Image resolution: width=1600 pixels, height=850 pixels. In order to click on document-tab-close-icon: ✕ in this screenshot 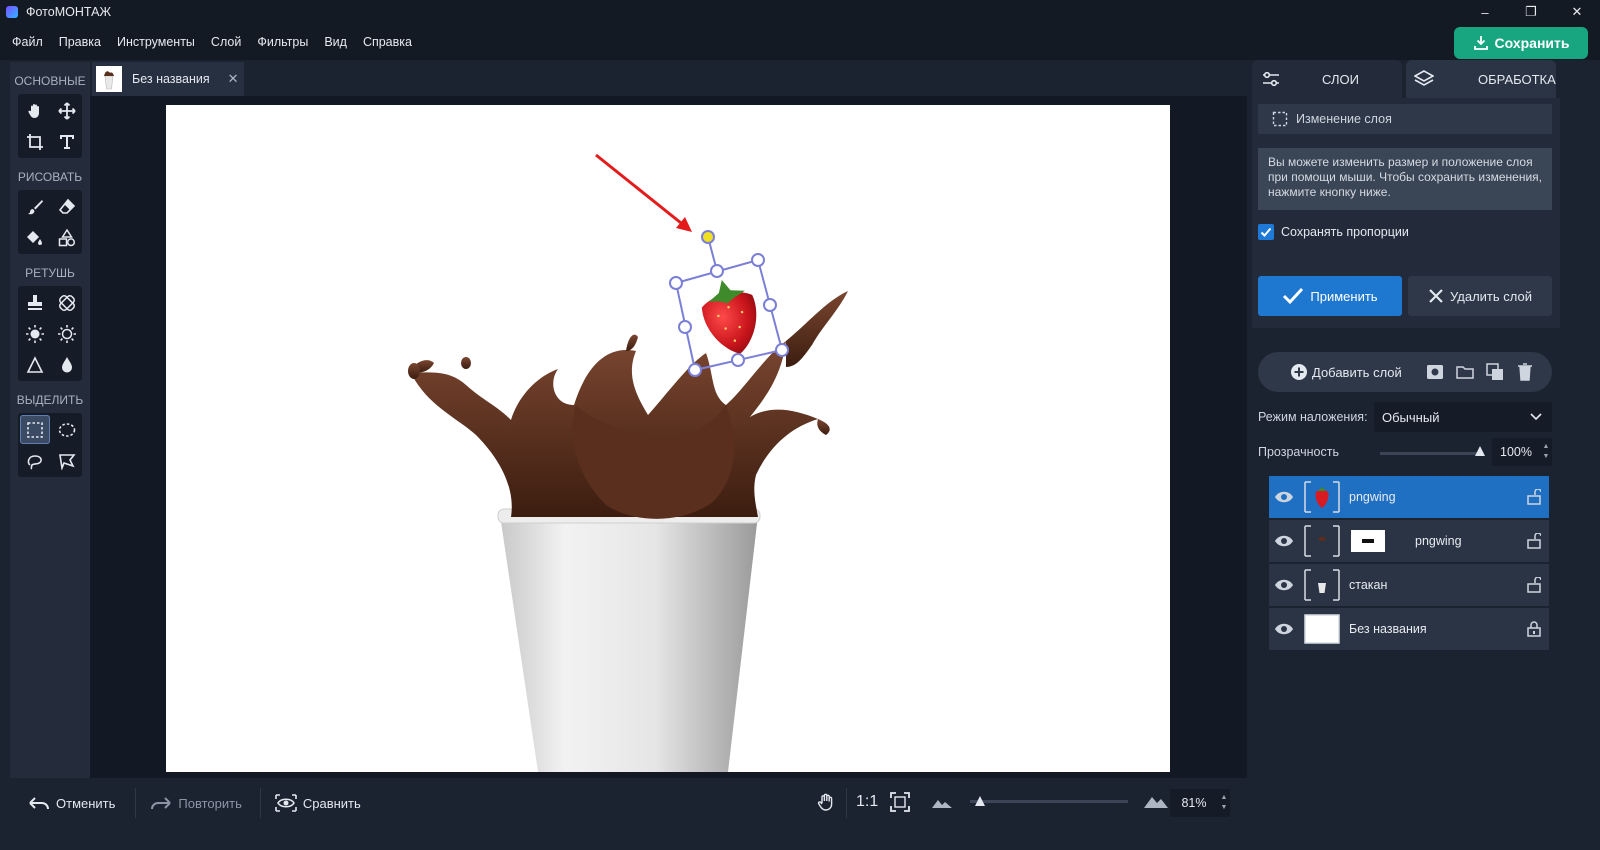, I will do `click(233, 79)`.